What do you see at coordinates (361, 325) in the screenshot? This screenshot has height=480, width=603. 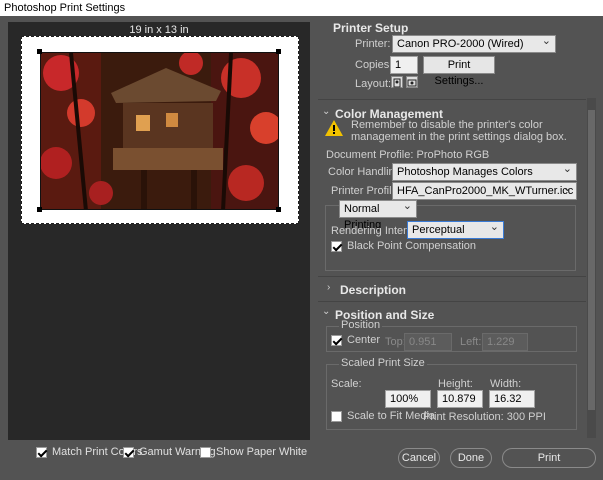 I see `position-label: Position` at bounding box center [361, 325].